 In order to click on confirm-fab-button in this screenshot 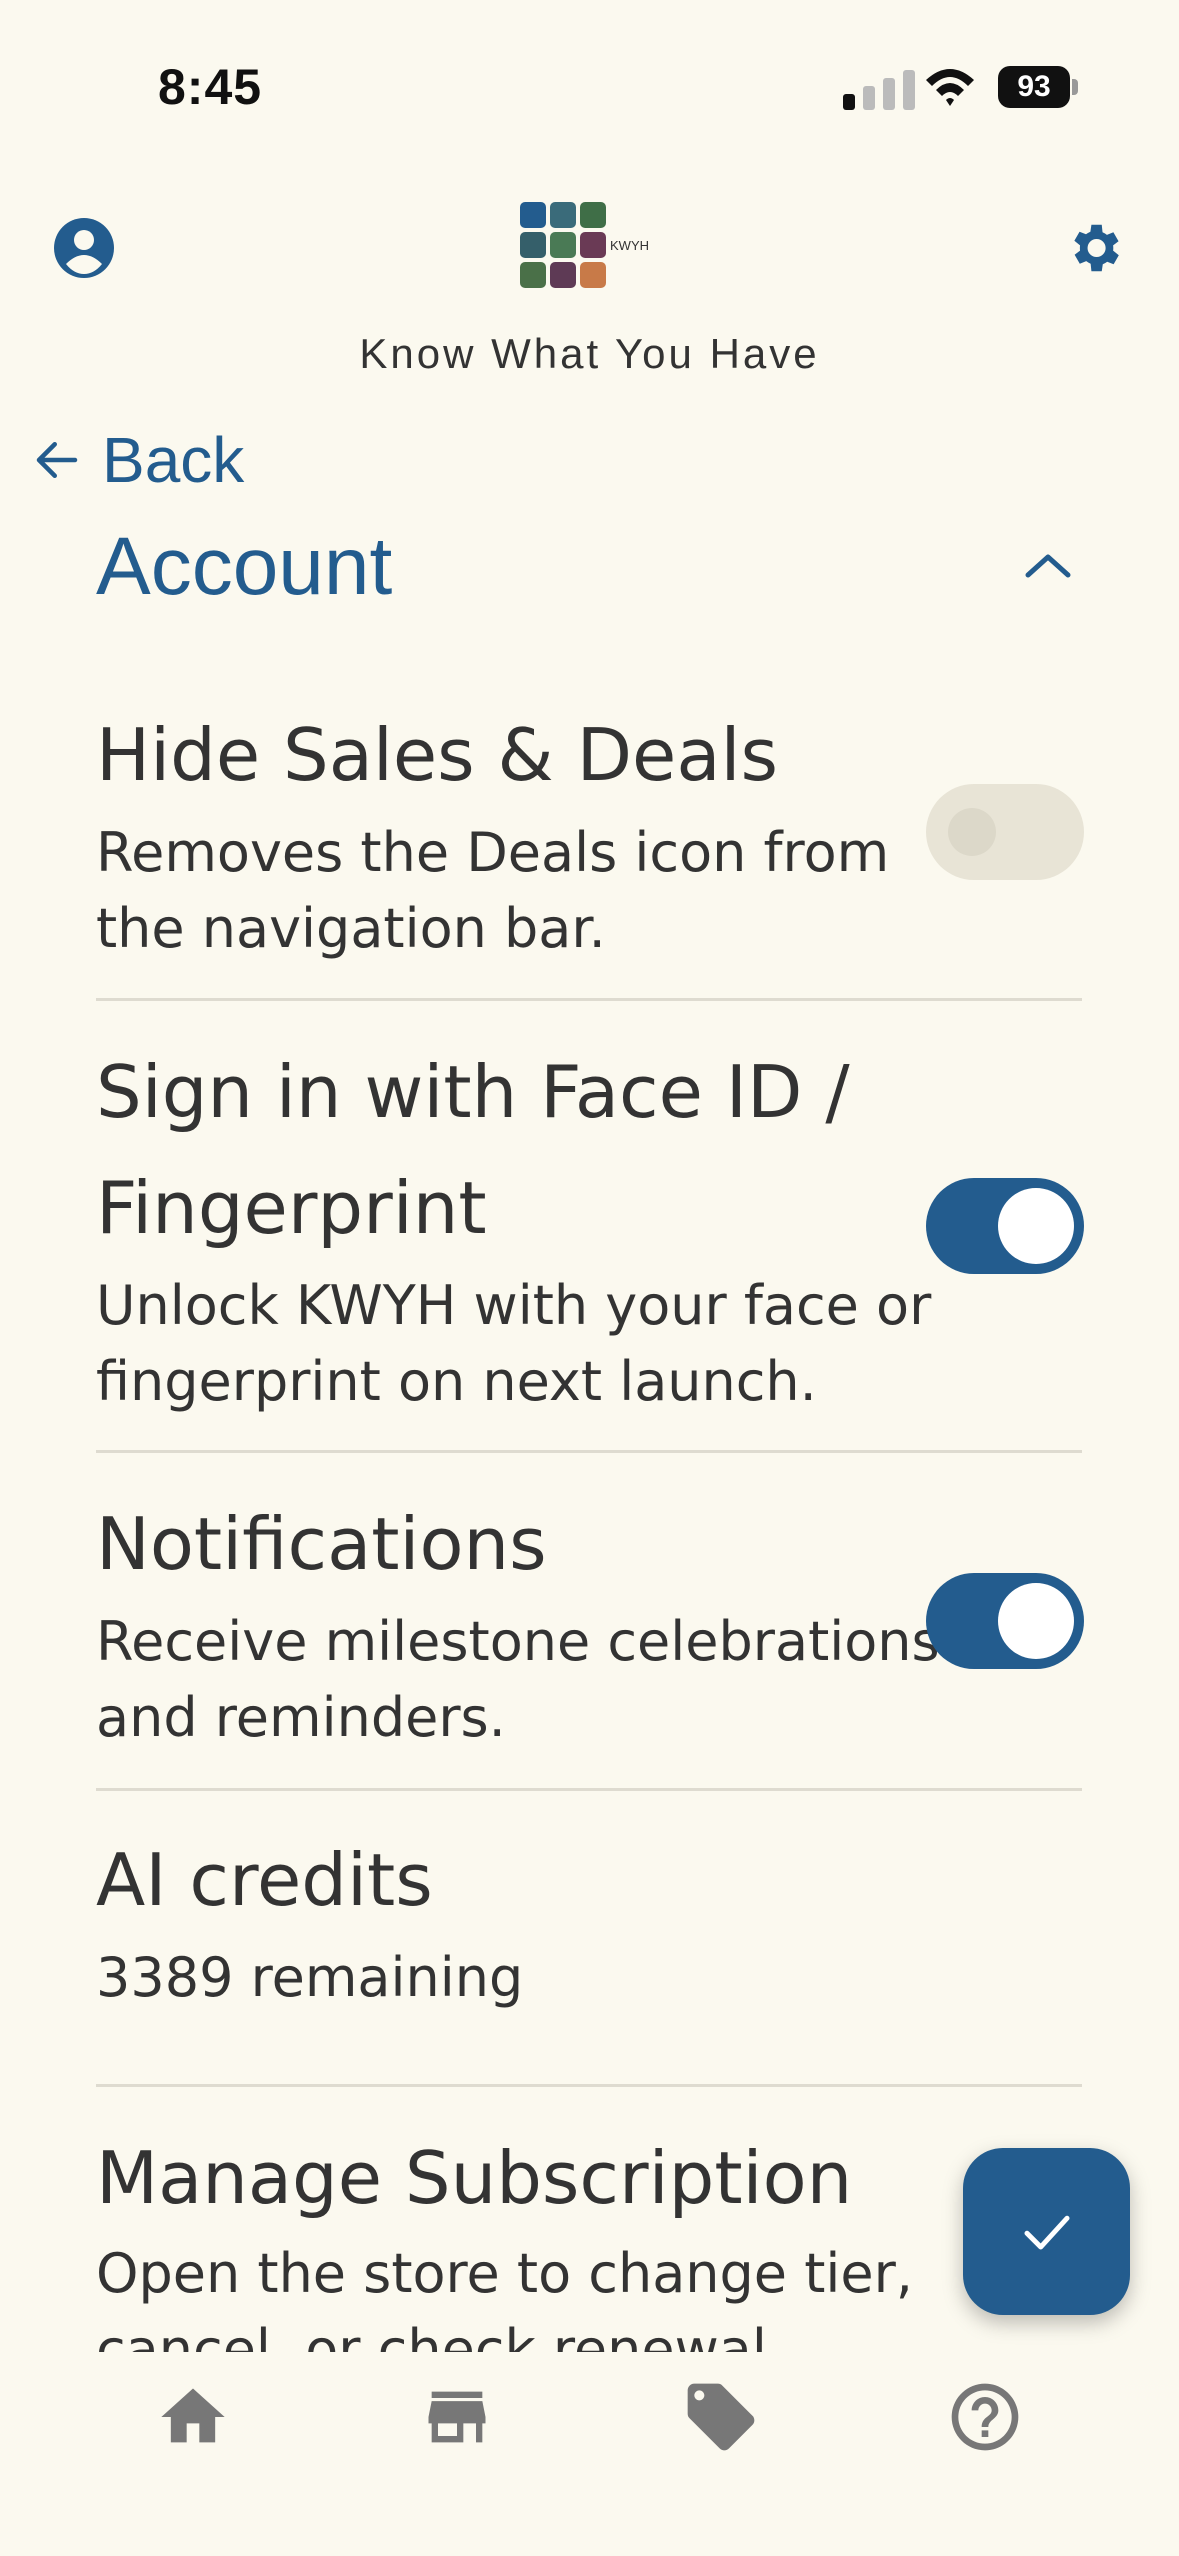, I will do `click(1046, 2231)`.